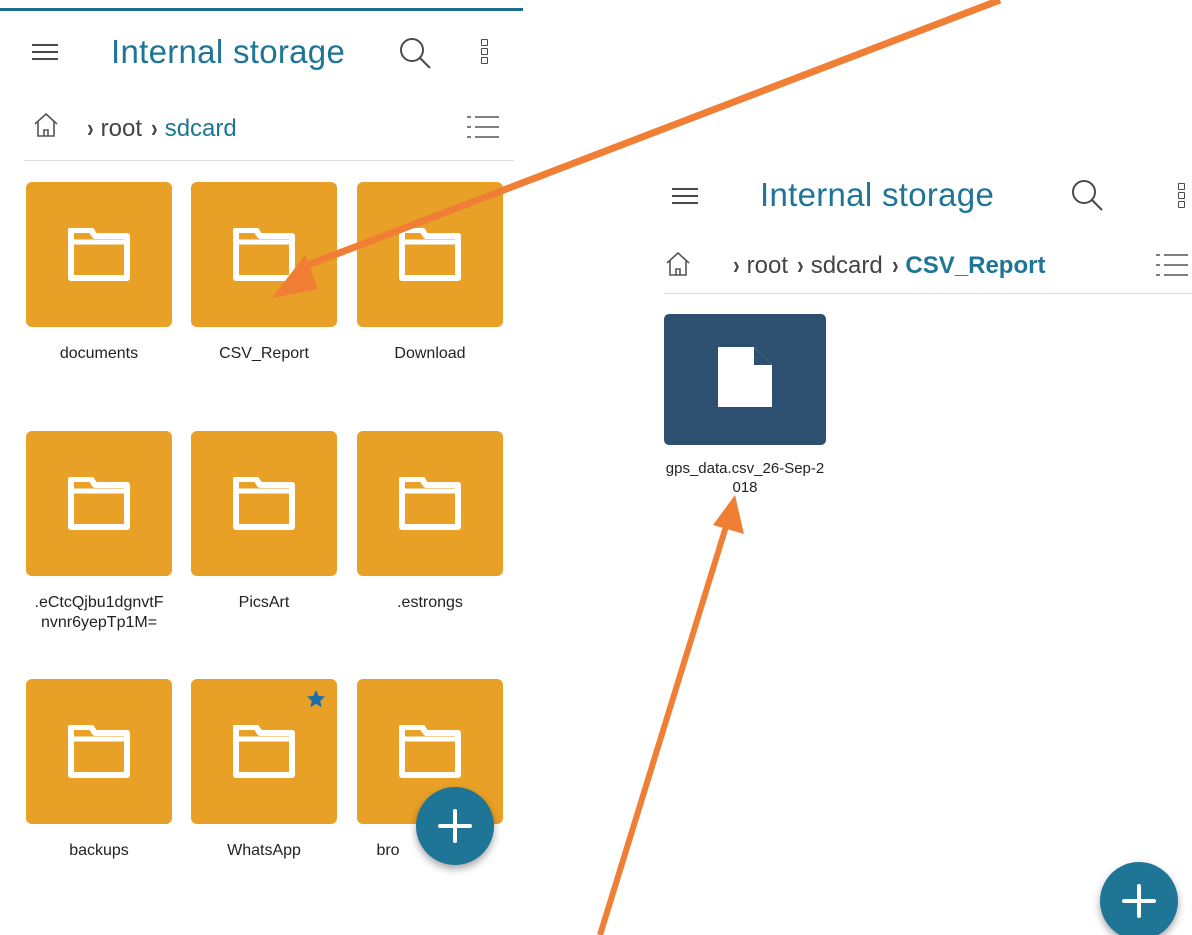 Image resolution: width=1192 pixels, height=935 pixels. I want to click on folder-tile: PicsArt, so click(264, 522).